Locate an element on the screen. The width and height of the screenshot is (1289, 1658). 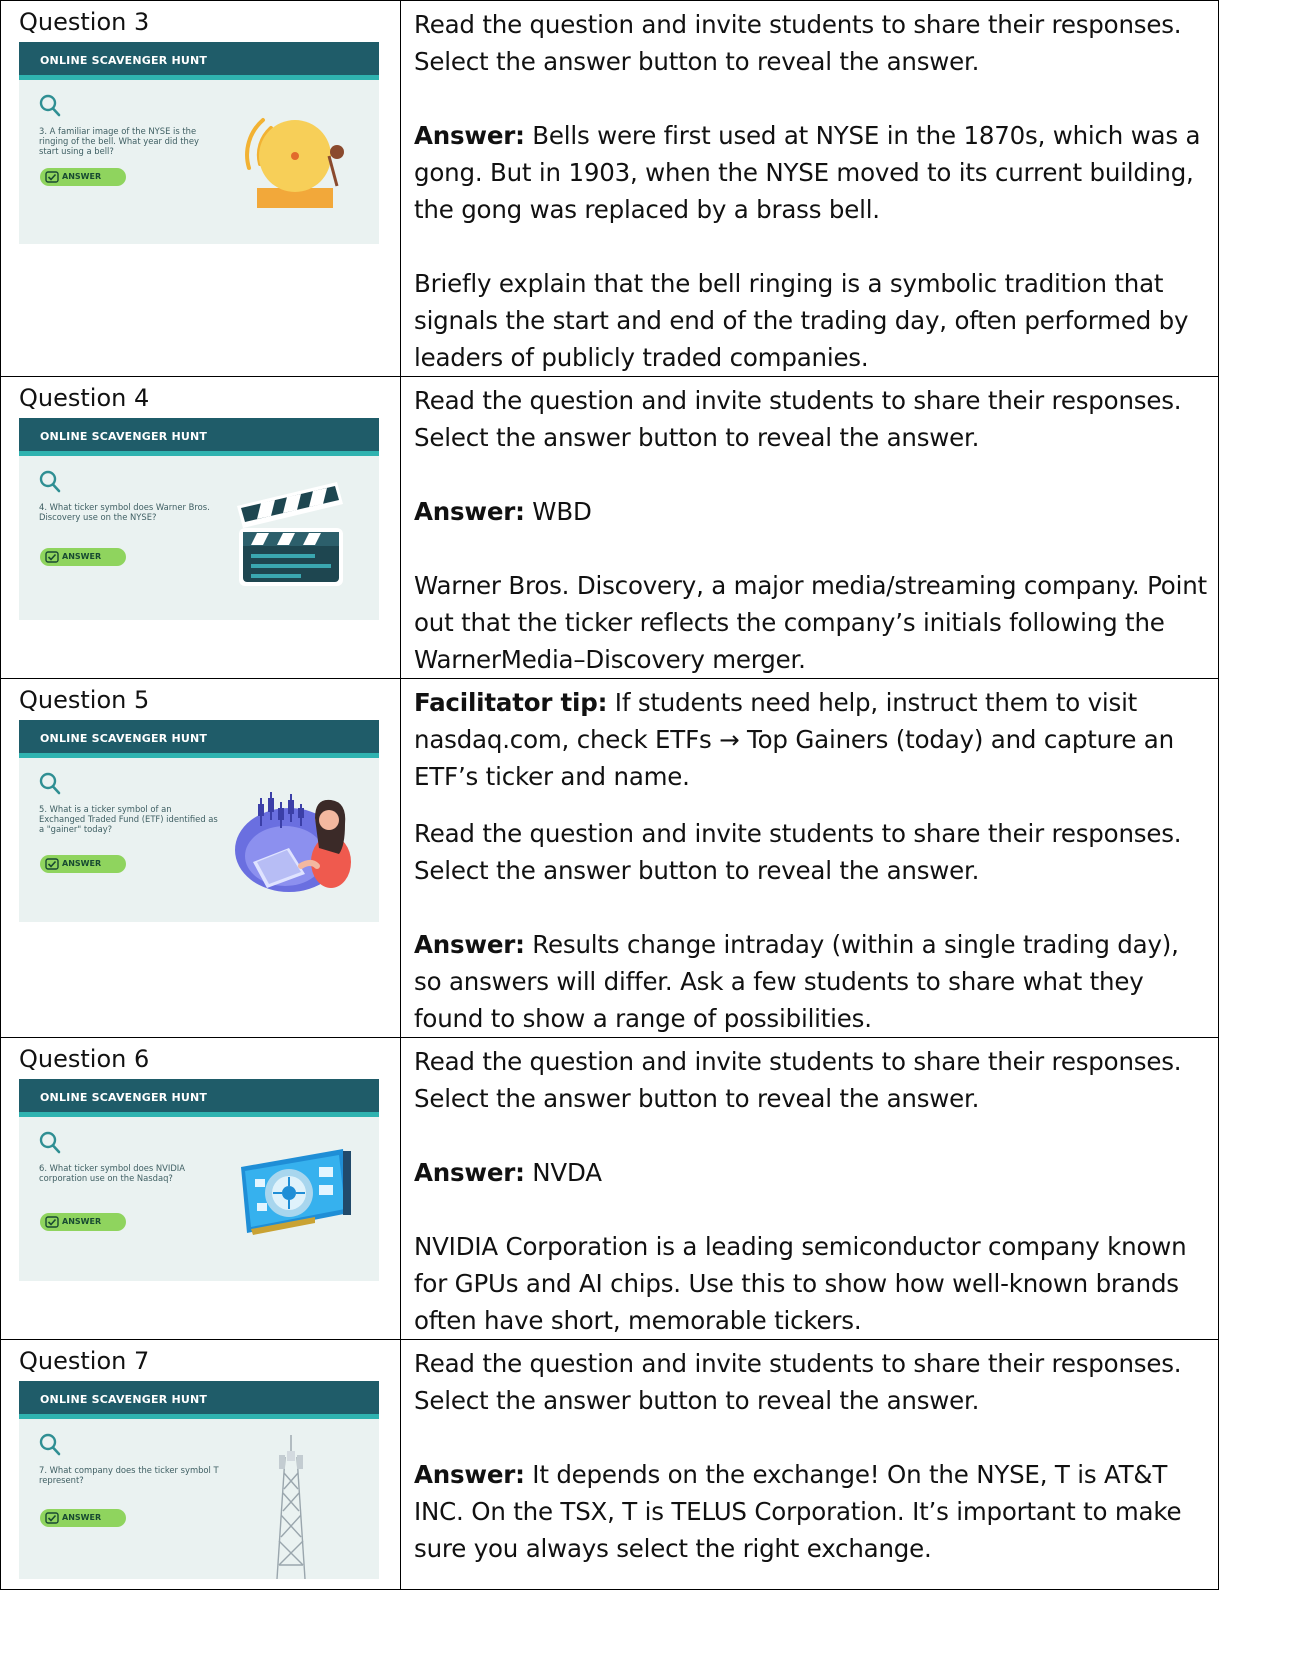
answer-text: WBD is located at coordinates (558, 511).